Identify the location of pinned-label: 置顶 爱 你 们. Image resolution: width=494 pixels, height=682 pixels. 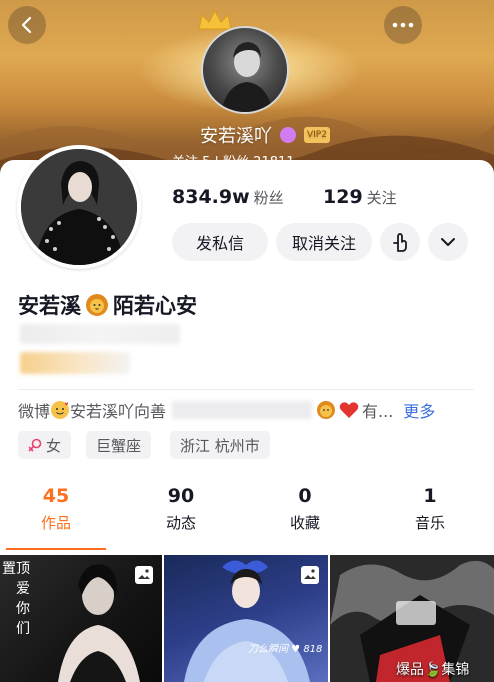
(16, 599).